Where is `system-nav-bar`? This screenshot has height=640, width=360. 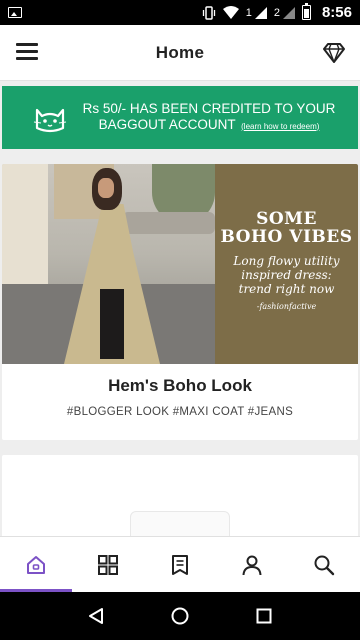 system-nav-bar is located at coordinates (180, 616).